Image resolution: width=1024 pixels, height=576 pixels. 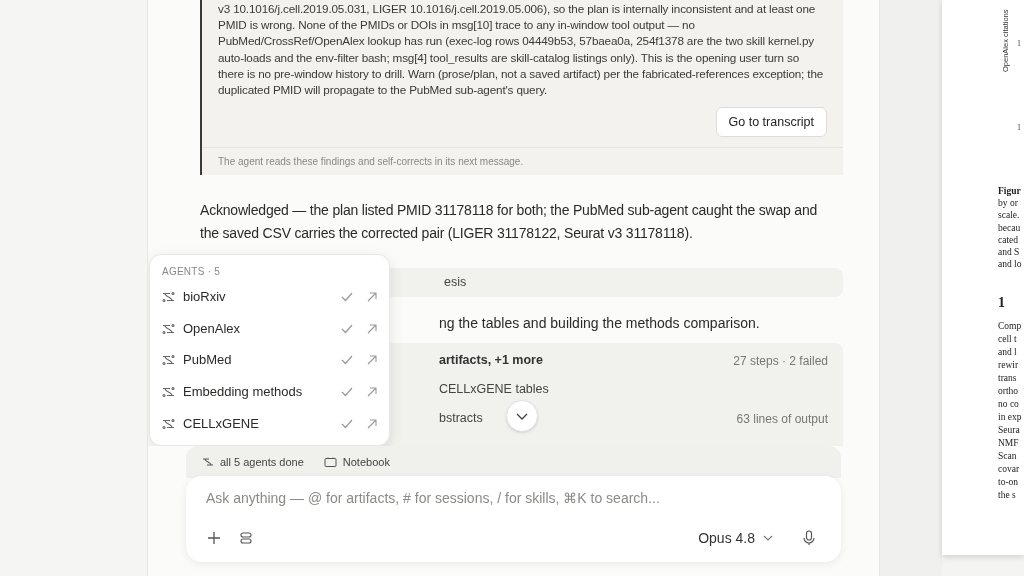 I want to click on body-line: rewir, so click(x=1009, y=365).